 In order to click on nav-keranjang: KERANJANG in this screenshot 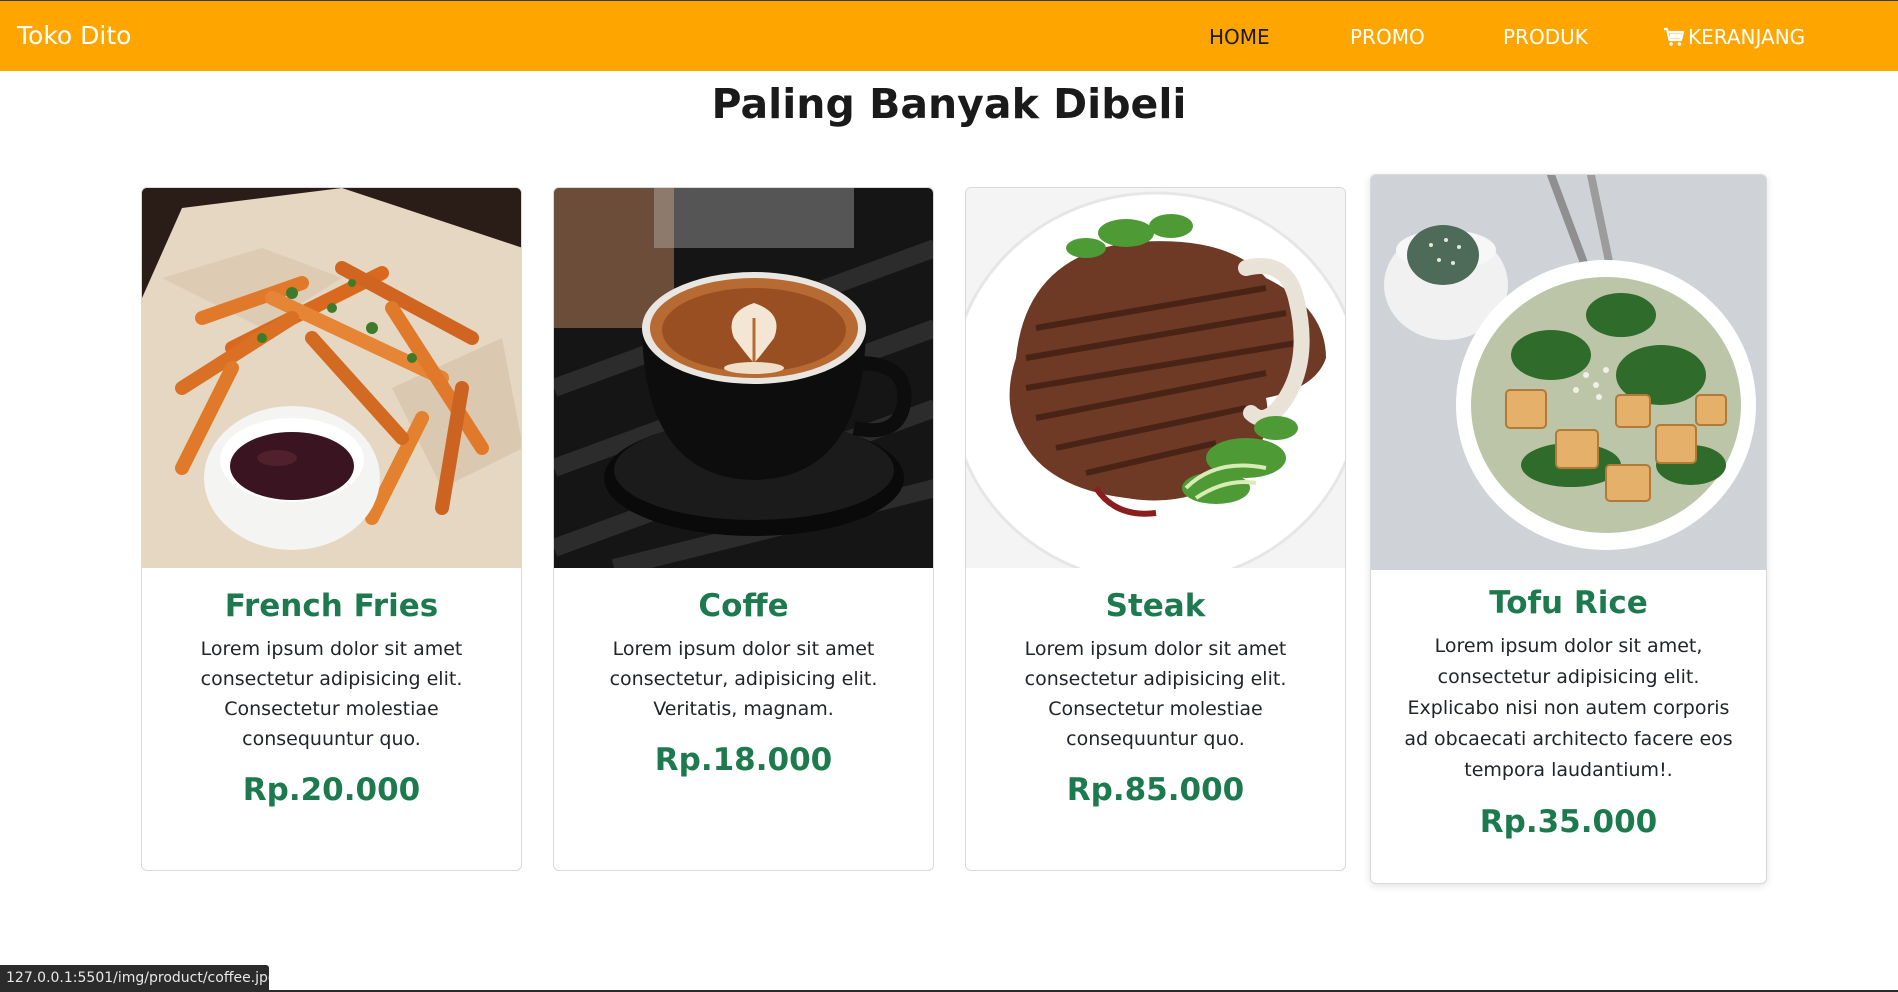, I will do `click(1734, 37)`.